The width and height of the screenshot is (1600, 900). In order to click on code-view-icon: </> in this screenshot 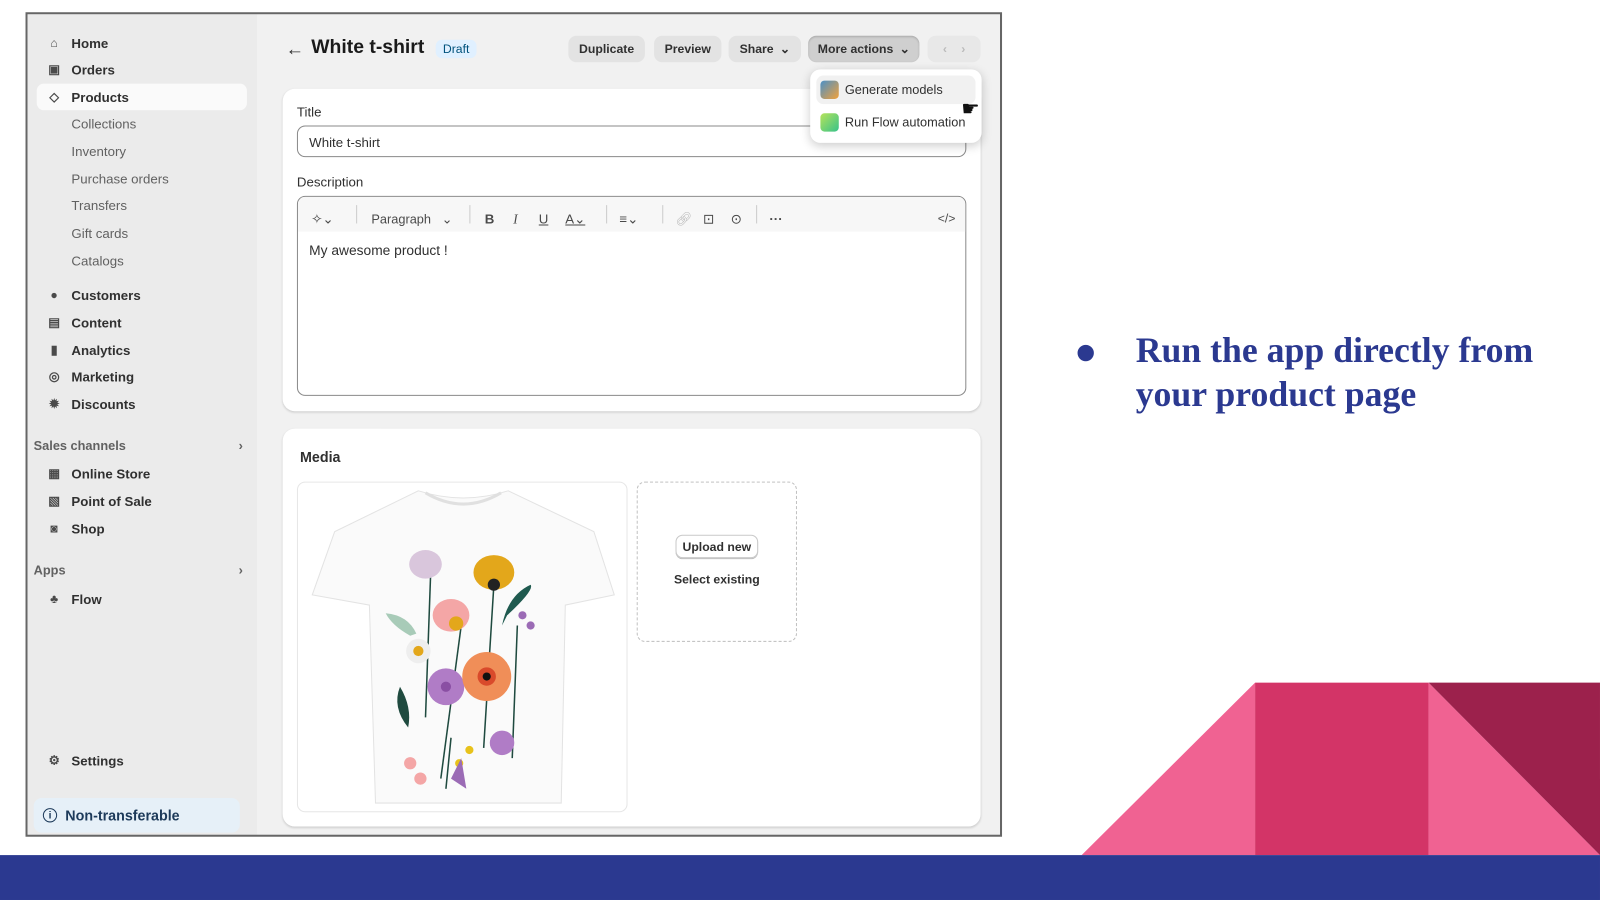, I will do `click(947, 218)`.